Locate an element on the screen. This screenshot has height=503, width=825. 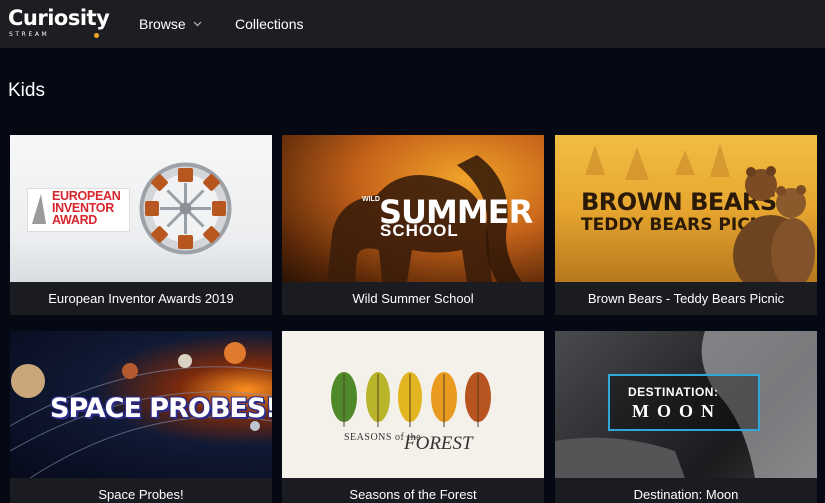
video-title: Brown Bears - Teddy Bears Picnic is located at coordinates (686, 298).